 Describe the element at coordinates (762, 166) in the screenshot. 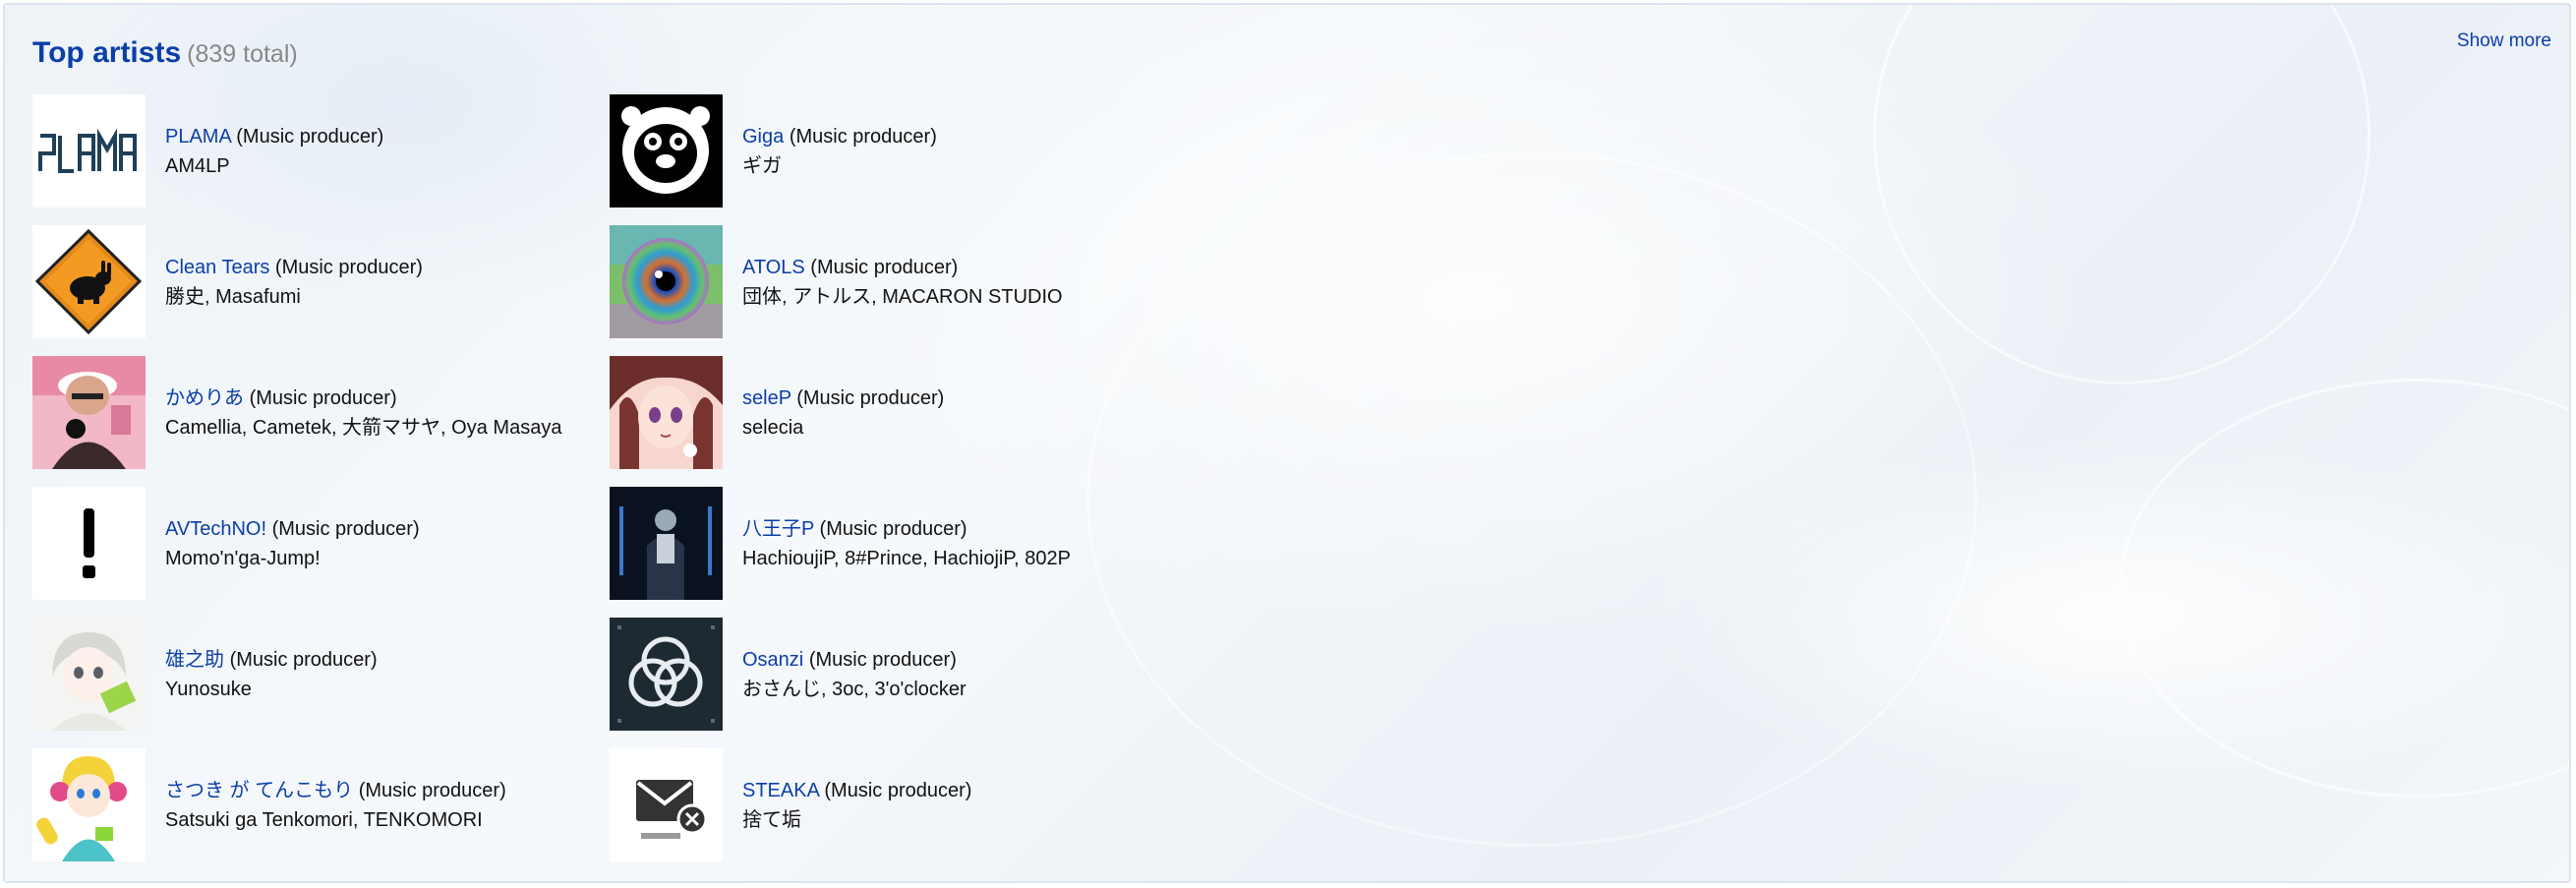

I see `artist-aliases: ギガ` at that location.